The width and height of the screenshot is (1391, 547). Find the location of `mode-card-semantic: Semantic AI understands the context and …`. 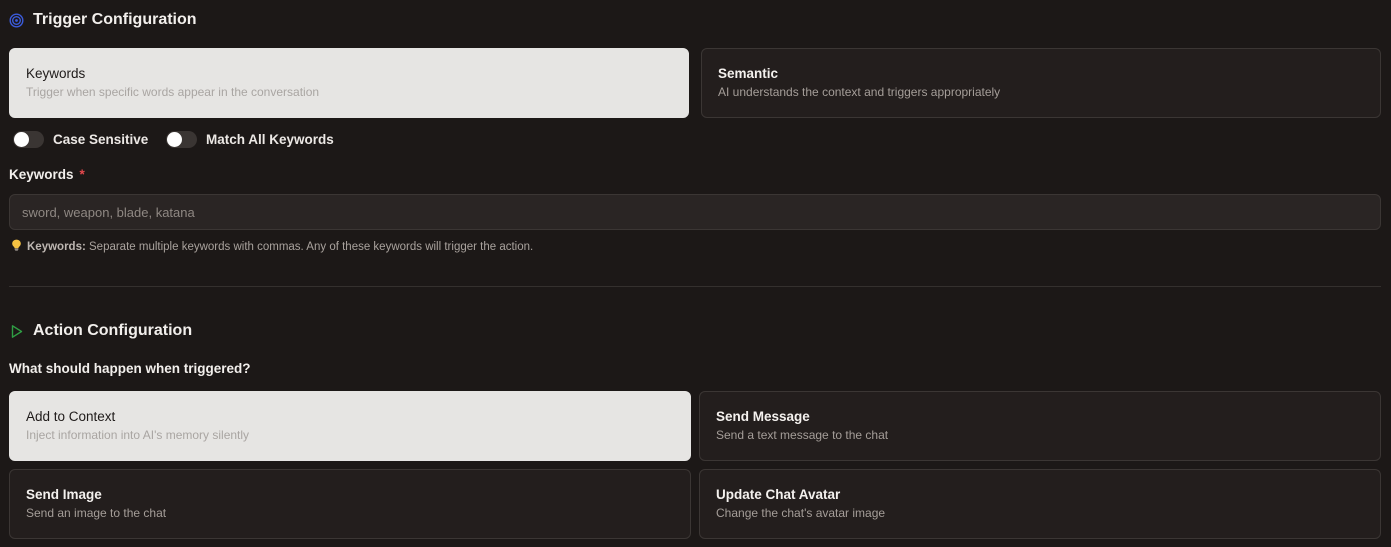

mode-card-semantic: Semantic AI understands the context and … is located at coordinates (1041, 83).